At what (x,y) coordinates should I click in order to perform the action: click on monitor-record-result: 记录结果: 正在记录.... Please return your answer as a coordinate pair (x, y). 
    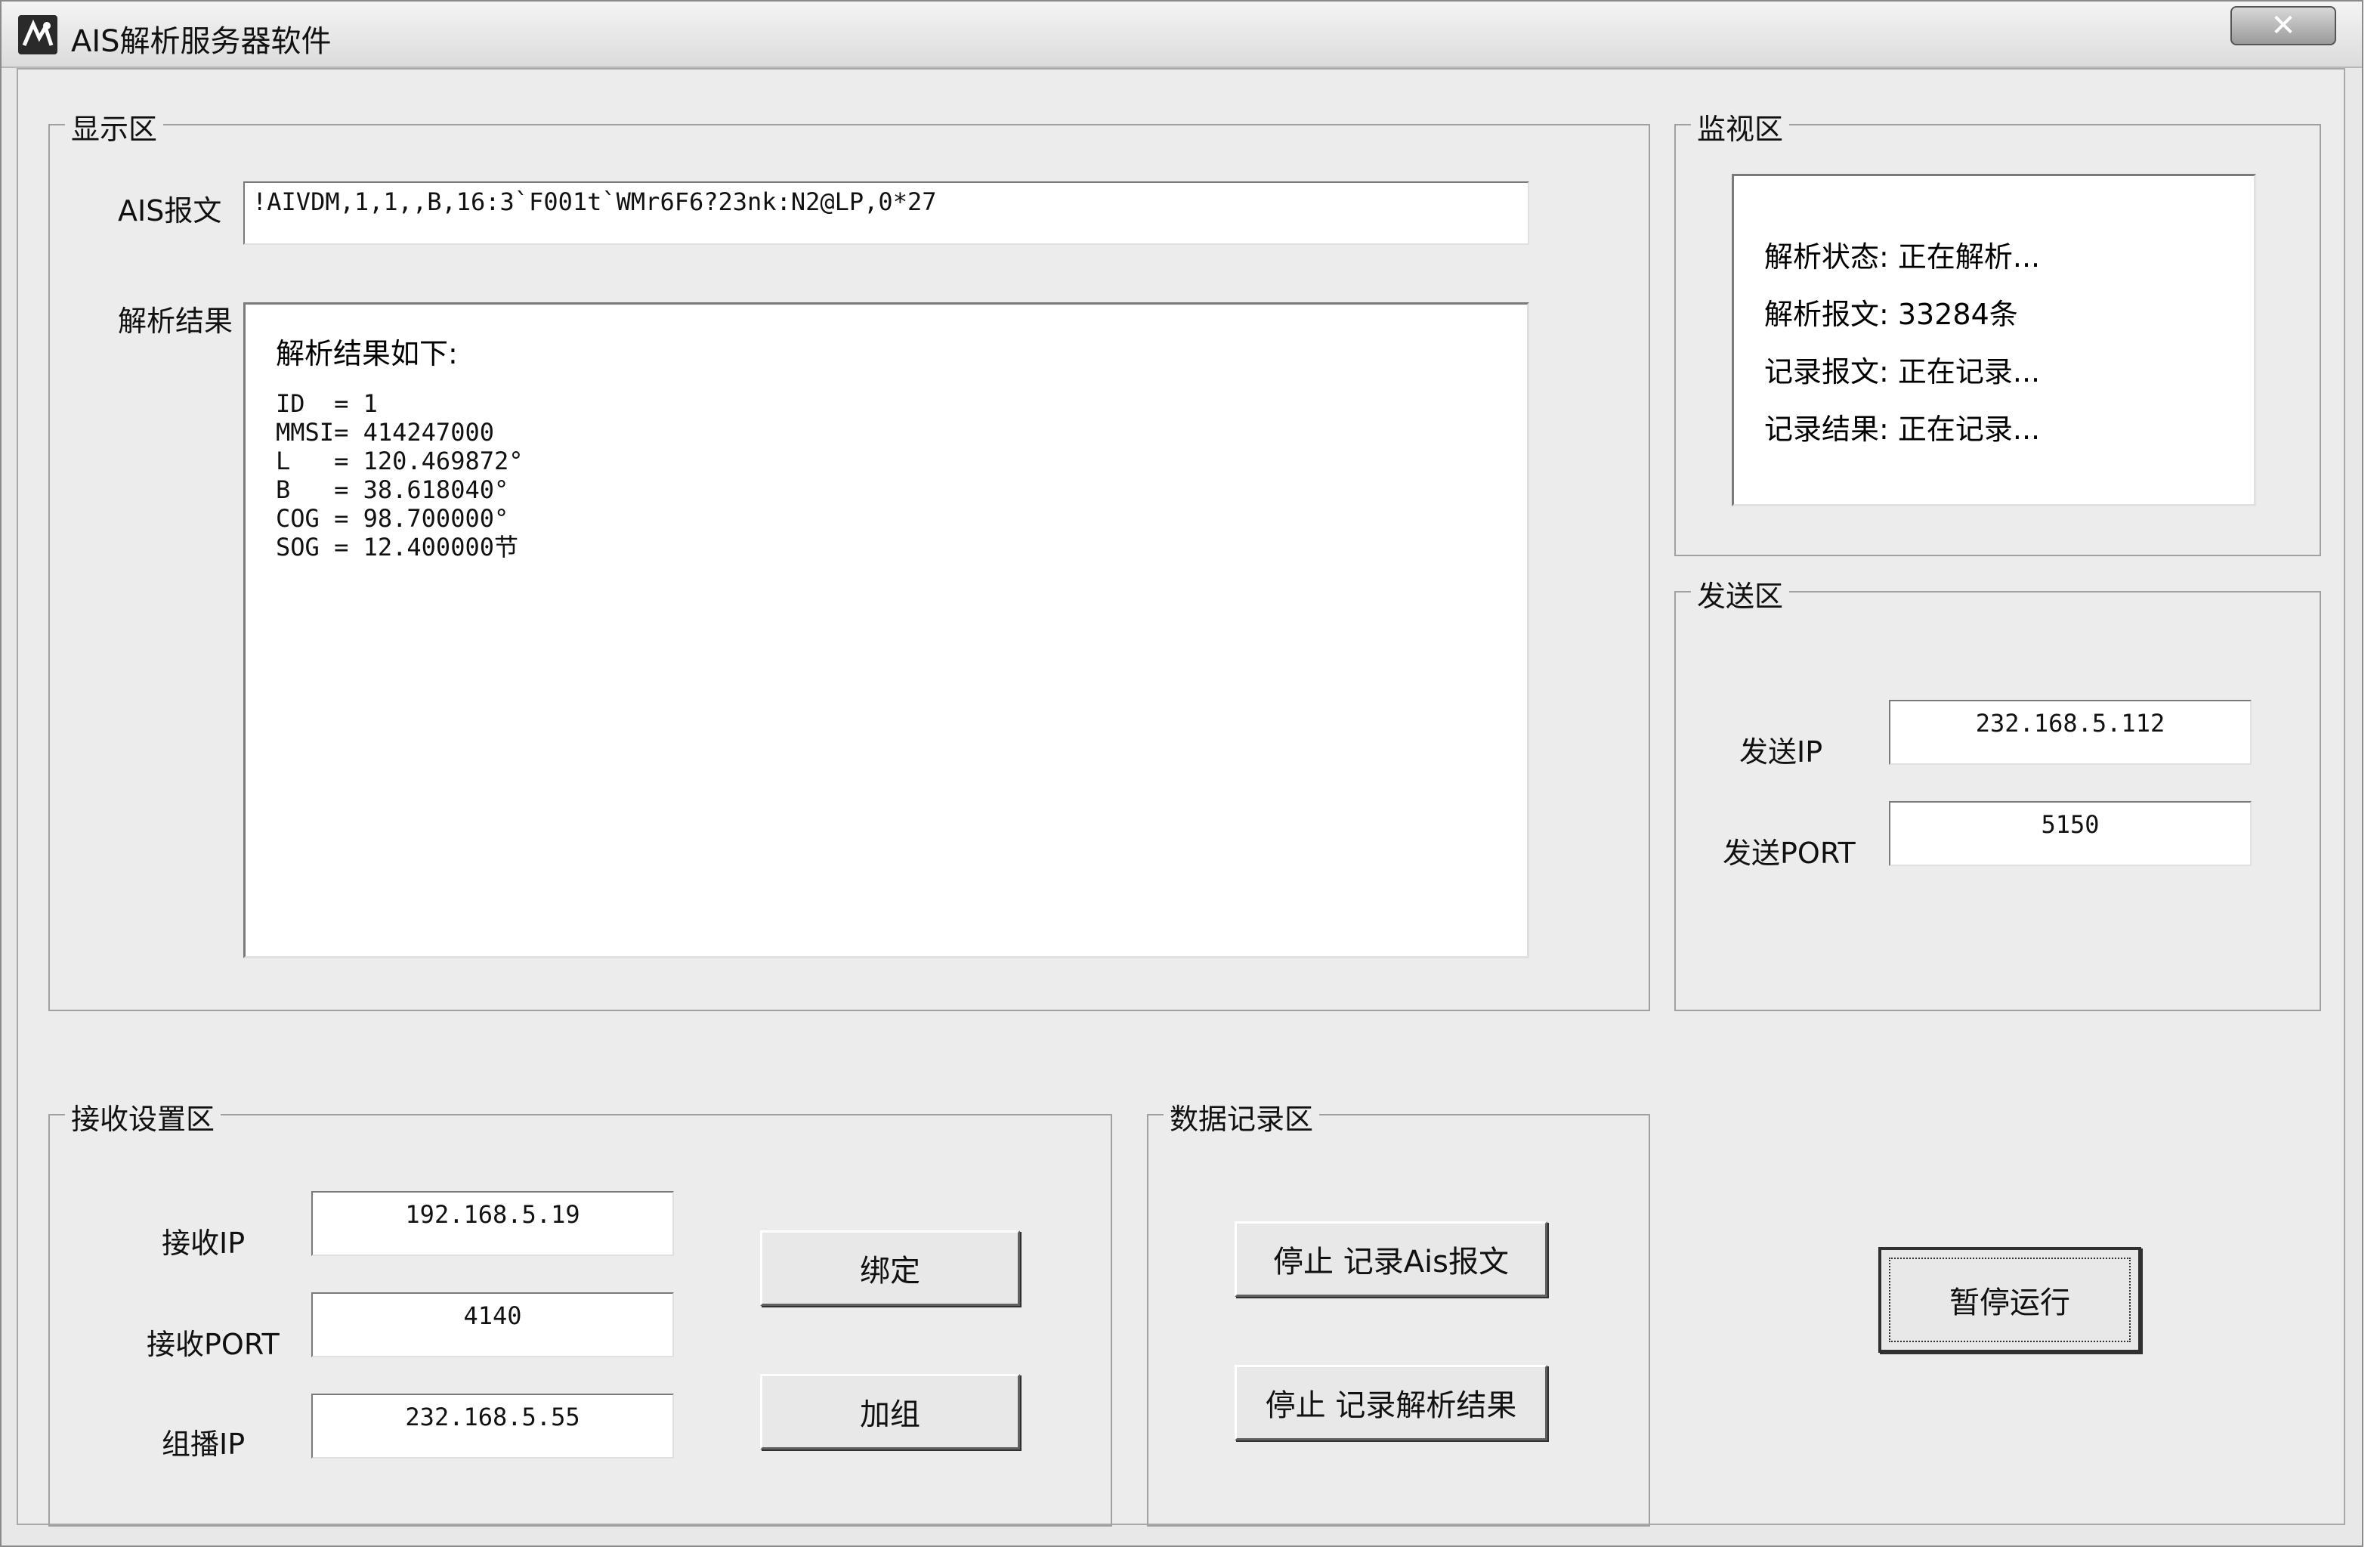
    Looking at the image, I should click on (1902, 429).